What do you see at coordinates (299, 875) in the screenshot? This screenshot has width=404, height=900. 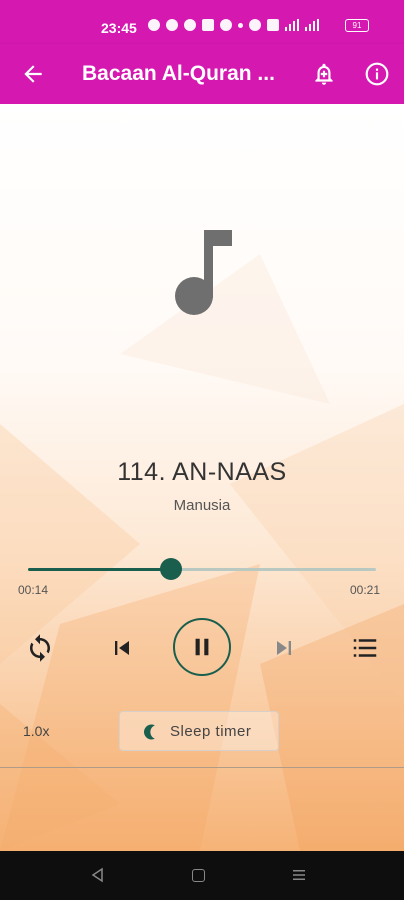 I see `nav-recents-icon` at bounding box center [299, 875].